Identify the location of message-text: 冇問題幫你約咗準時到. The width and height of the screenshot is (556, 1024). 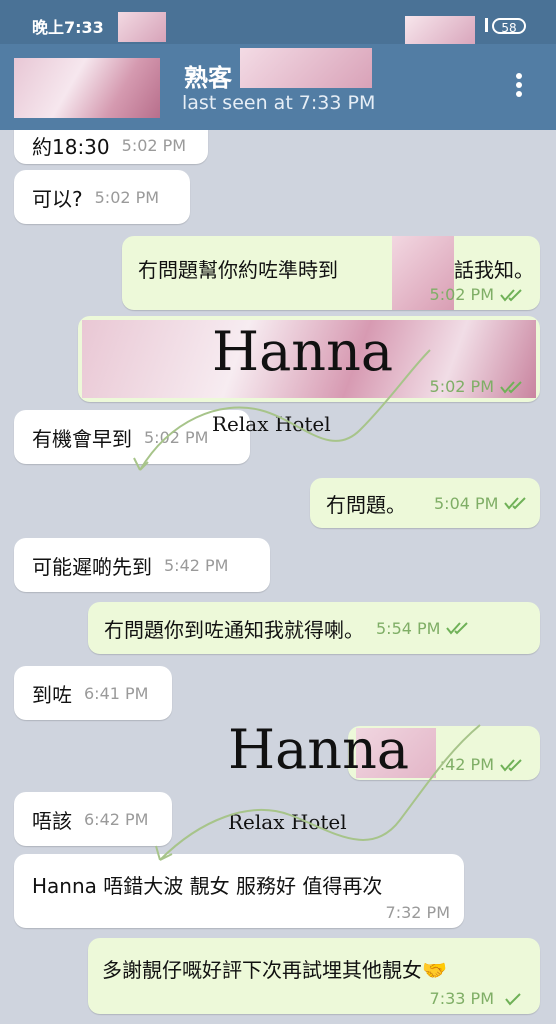
(238, 270).